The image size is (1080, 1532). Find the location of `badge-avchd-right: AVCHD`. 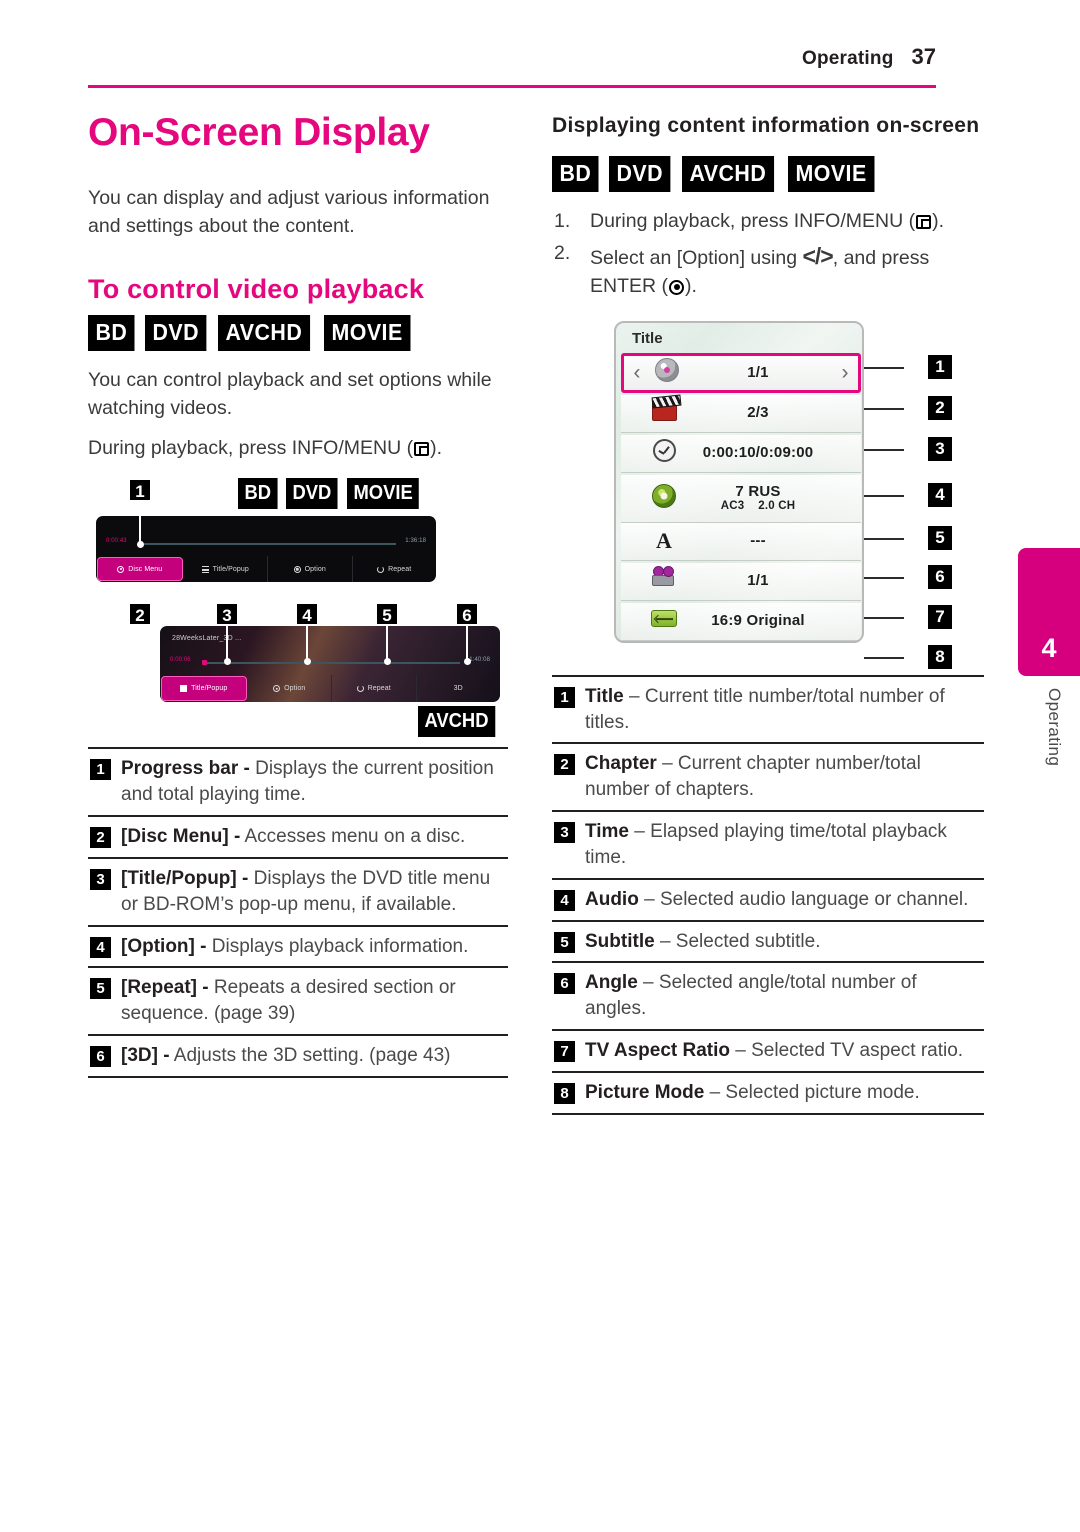

badge-avchd-right: AVCHD is located at coordinates (728, 173).